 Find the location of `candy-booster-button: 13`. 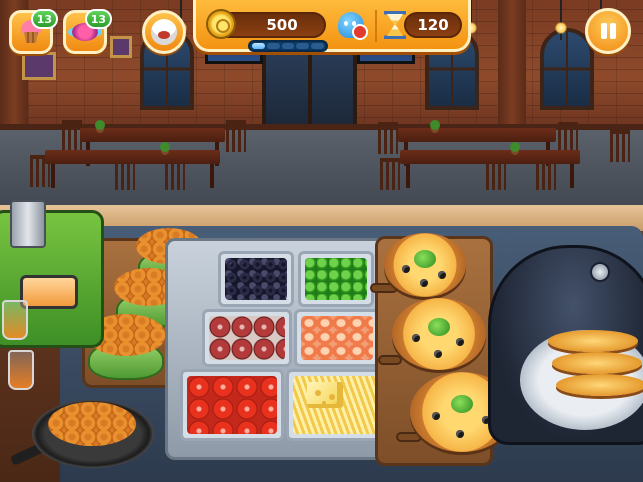

candy-booster-button: 13 is located at coordinates (87, 31).